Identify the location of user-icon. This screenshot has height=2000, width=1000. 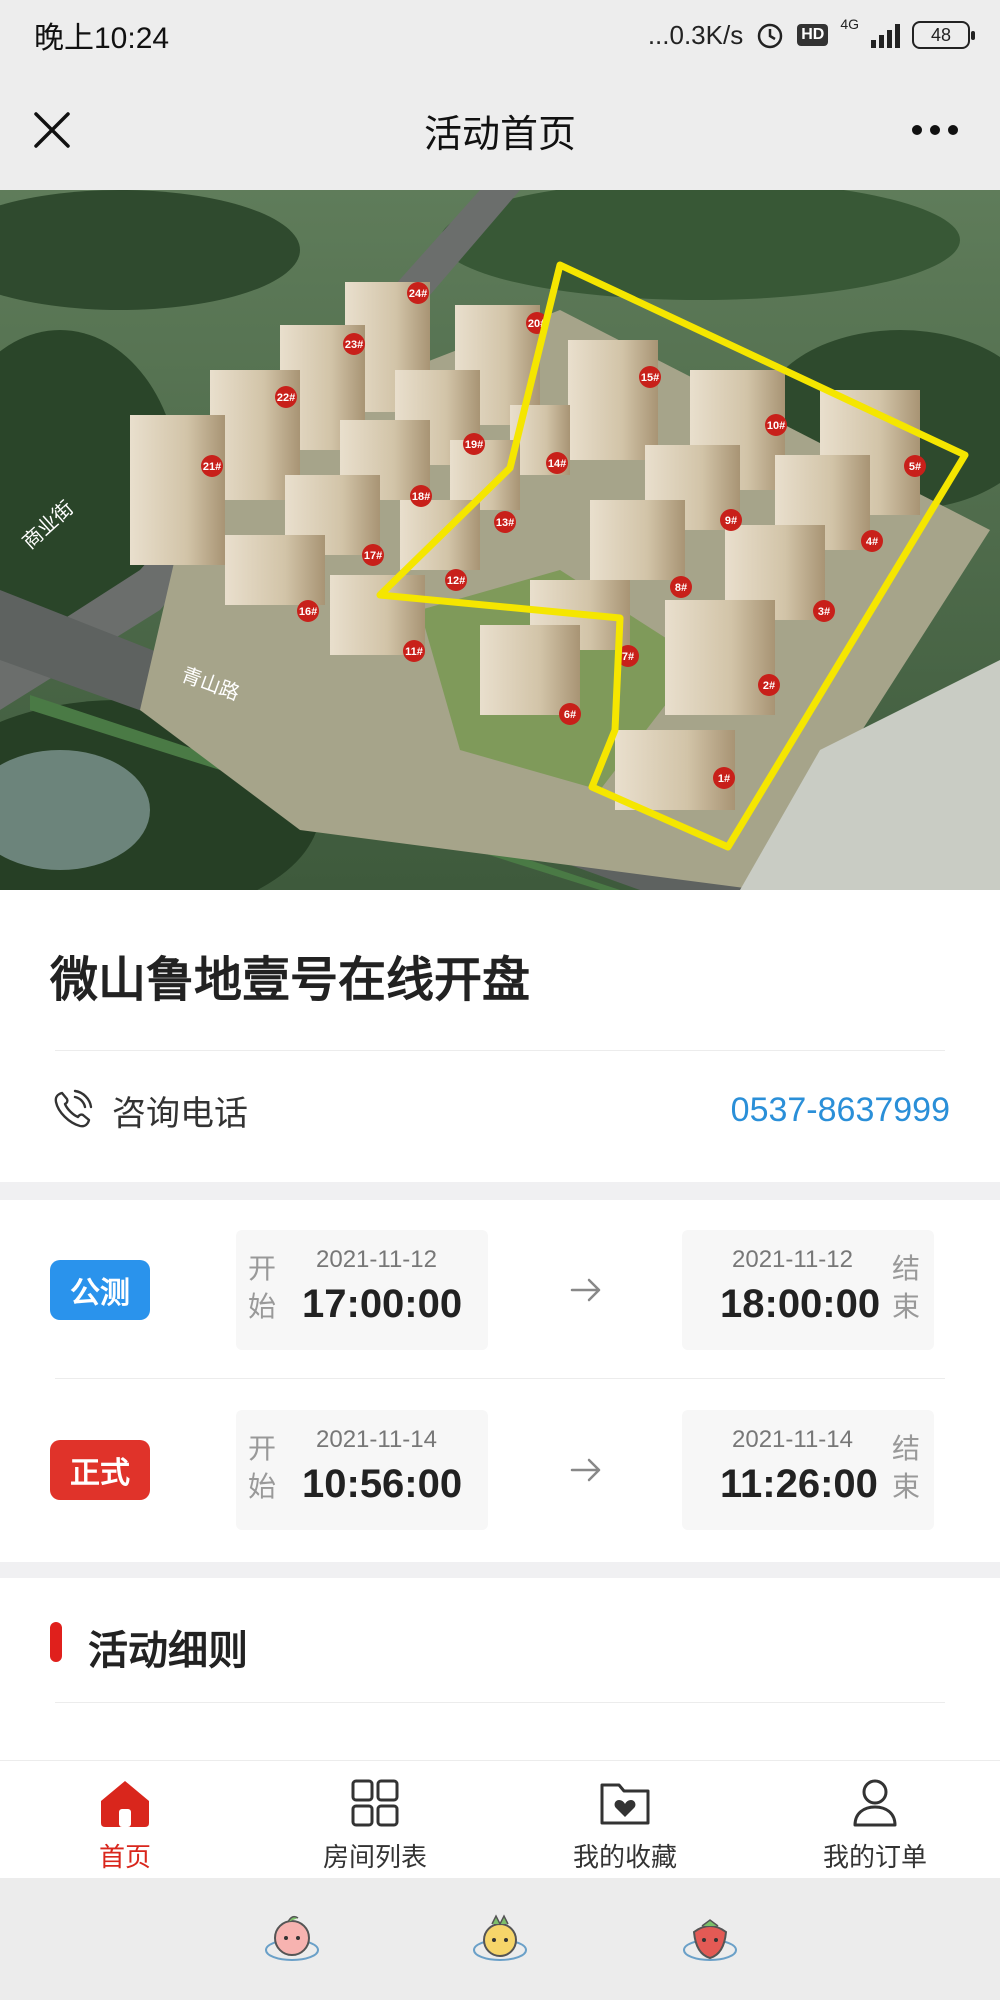
(875, 1803).